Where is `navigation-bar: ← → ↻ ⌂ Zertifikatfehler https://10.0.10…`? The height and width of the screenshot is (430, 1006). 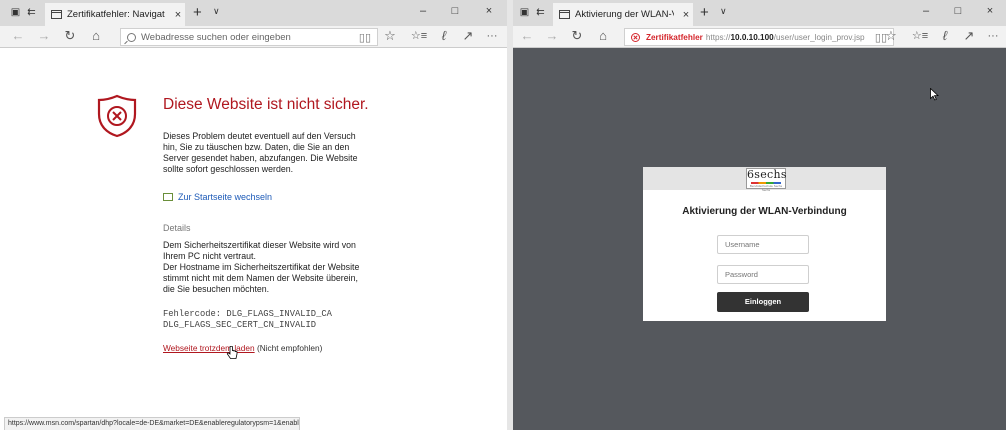
navigation-bar: ← → ↻ ⌂ Zertifikatfehler https://10.0.10… is located at coordinates (759, 37).